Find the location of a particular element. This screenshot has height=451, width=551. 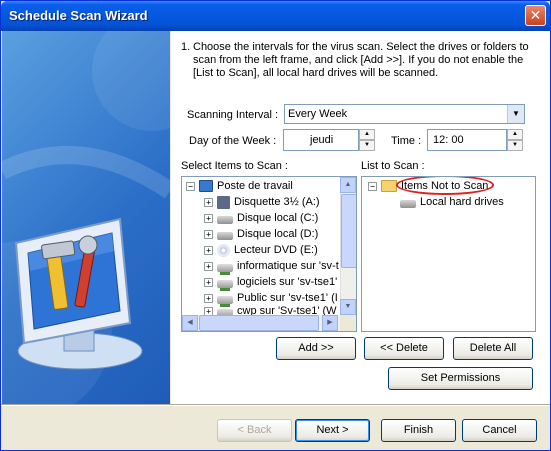

delete-button: << Delete is located at coordinates (404, 348).